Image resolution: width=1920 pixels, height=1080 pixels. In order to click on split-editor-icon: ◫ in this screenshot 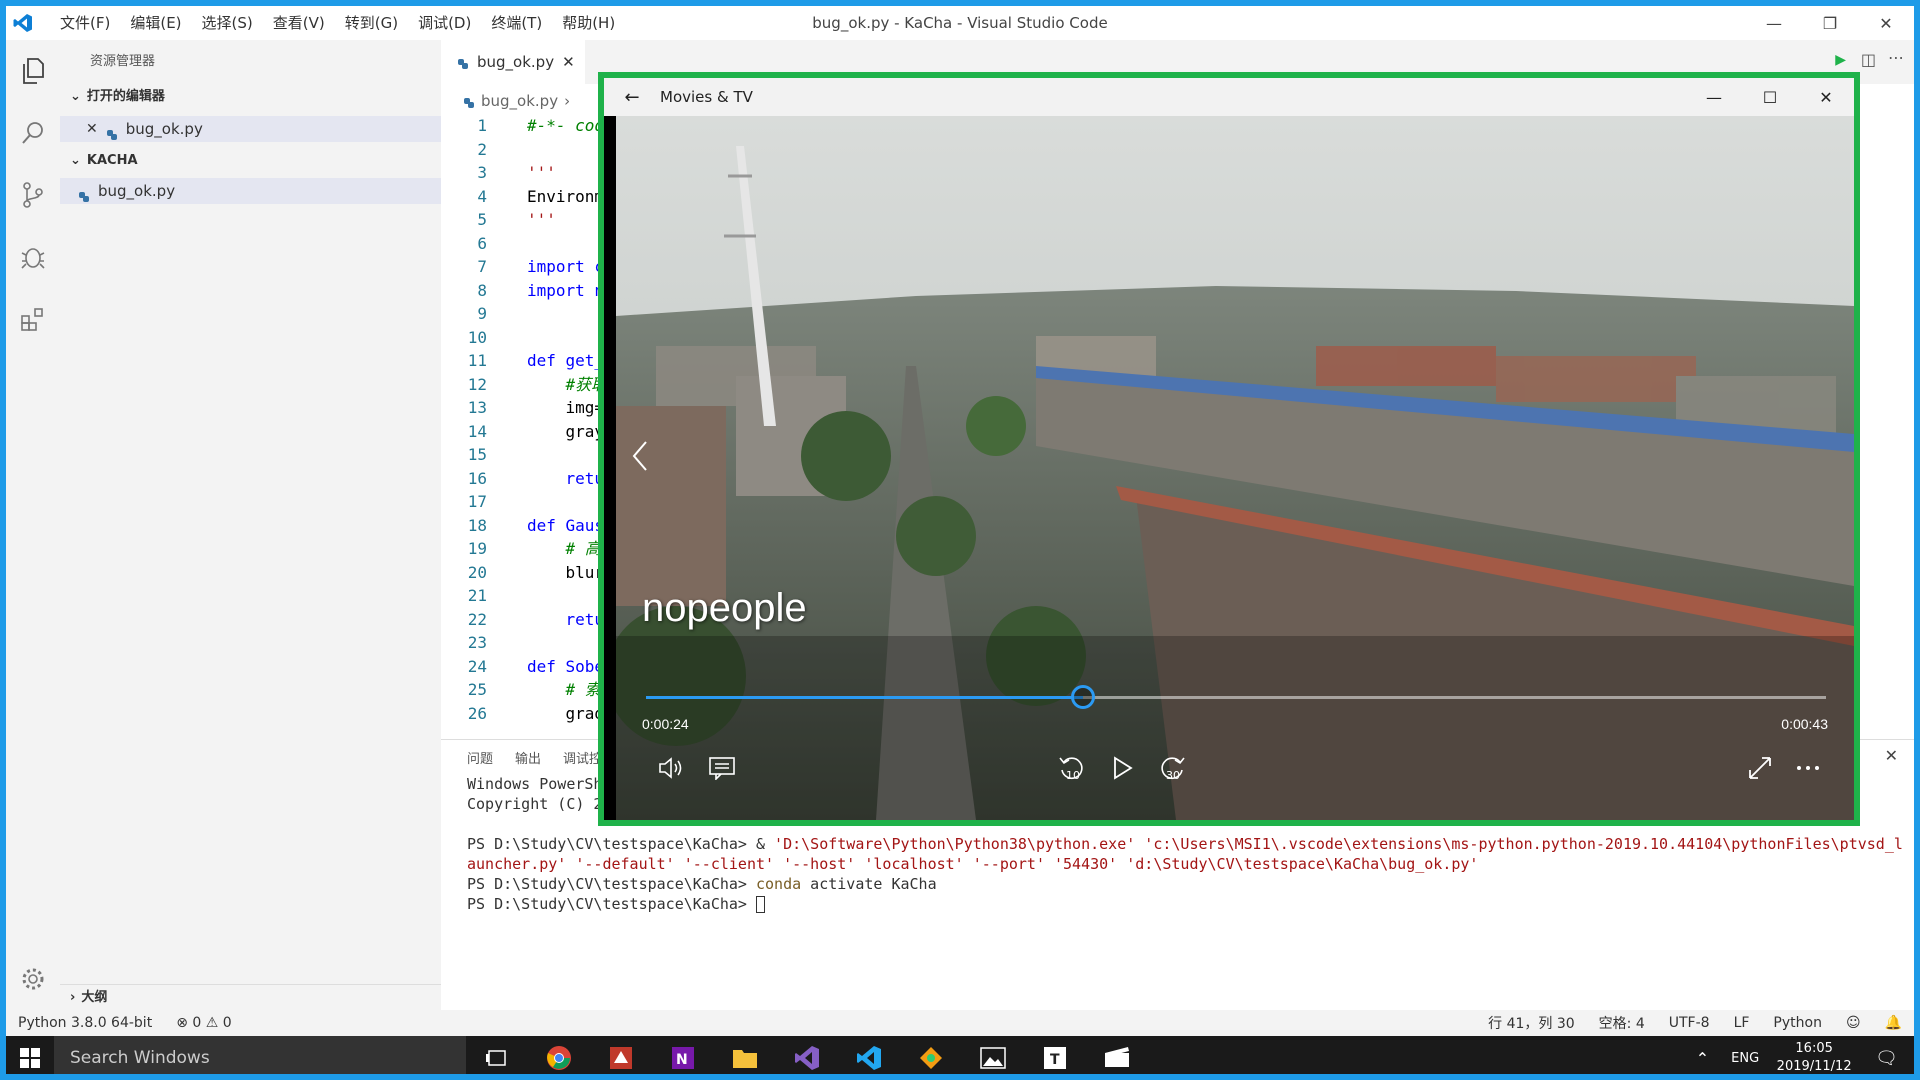, I will do `click(1868, 59)`.